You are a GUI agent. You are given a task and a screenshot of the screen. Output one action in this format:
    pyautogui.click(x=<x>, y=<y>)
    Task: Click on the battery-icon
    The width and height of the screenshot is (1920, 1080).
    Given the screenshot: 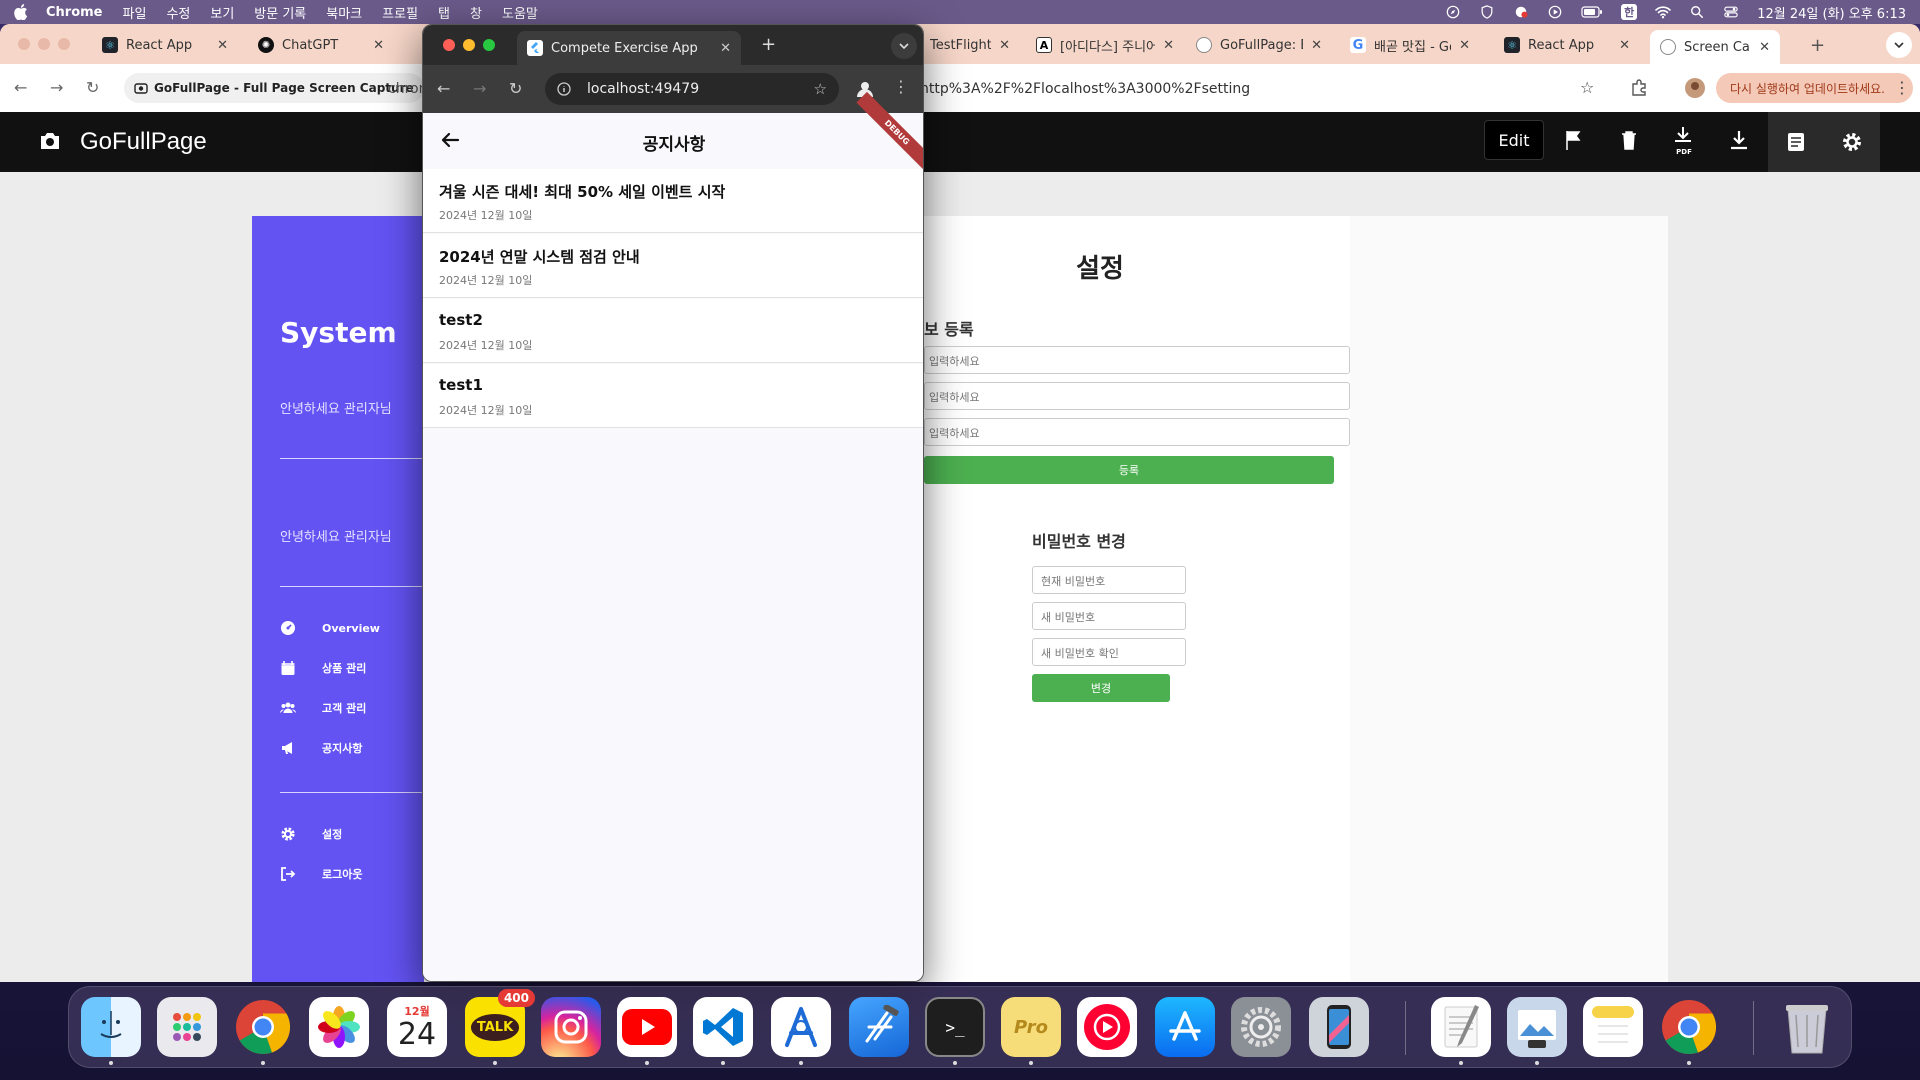 What is the action you would take?
    pyautogui.click(x=1592, y=12)
    